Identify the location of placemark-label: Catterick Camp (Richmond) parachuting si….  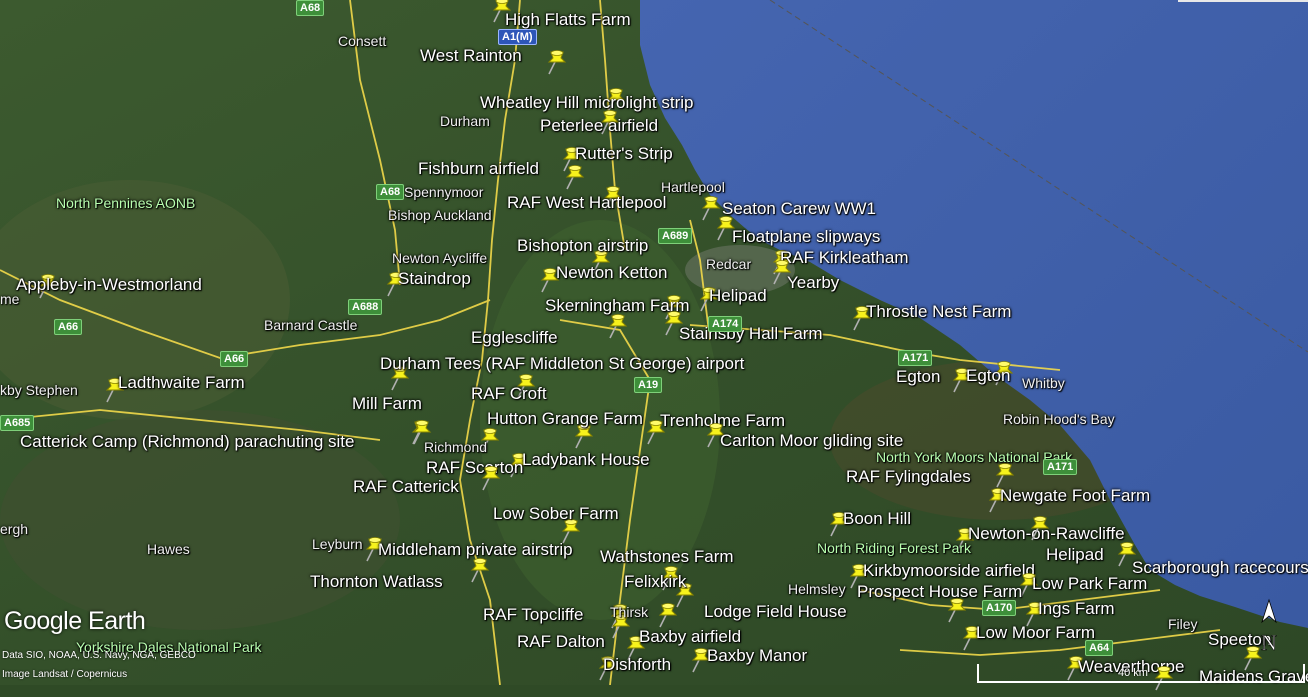
(187, 441).